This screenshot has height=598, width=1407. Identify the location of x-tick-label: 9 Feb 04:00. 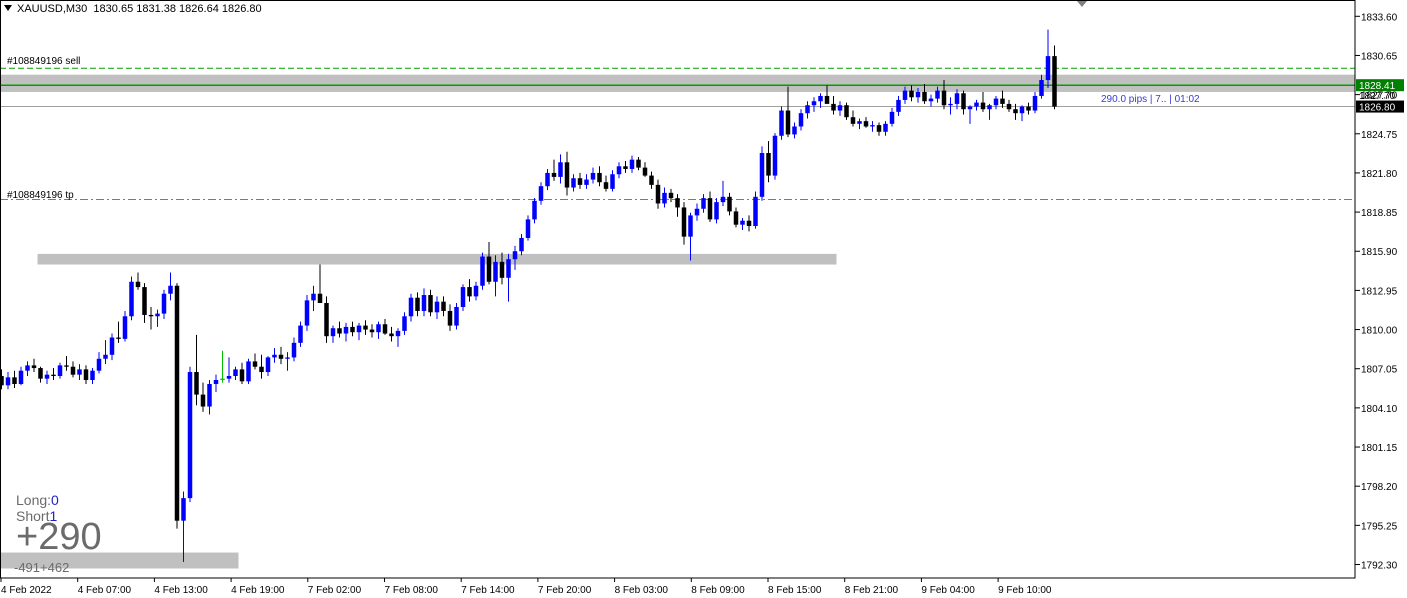
(948, 590).